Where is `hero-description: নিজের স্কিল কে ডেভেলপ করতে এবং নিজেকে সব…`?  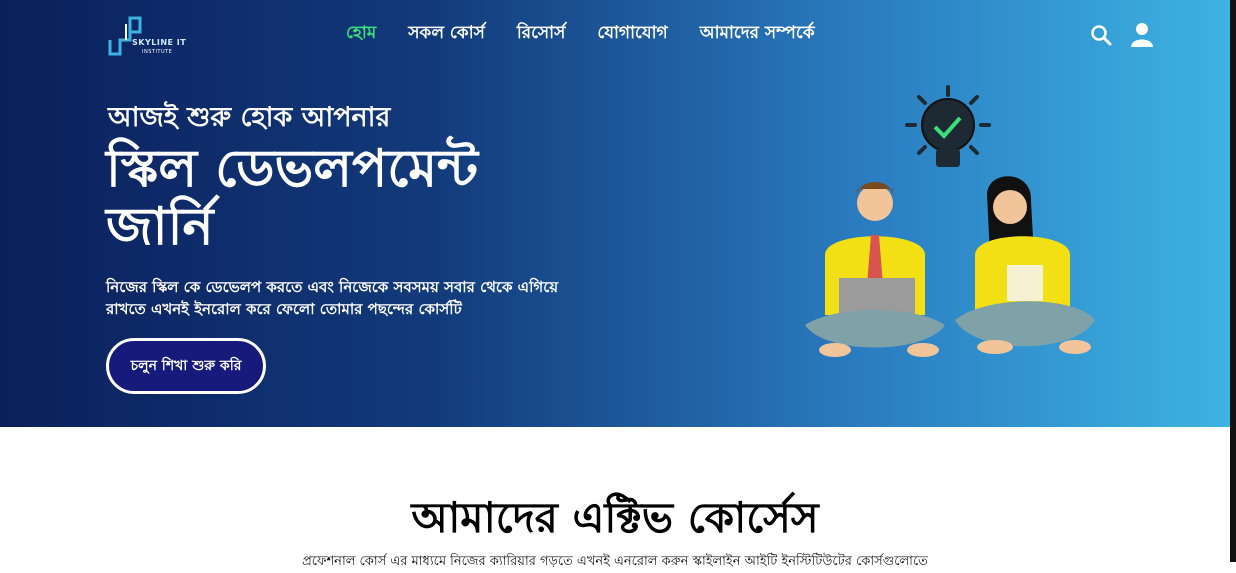 hero-description: নিজের স্কিল কে ডেভেলপ করতে এবং নিজেকে সব… is located at coordinates (332, 298).